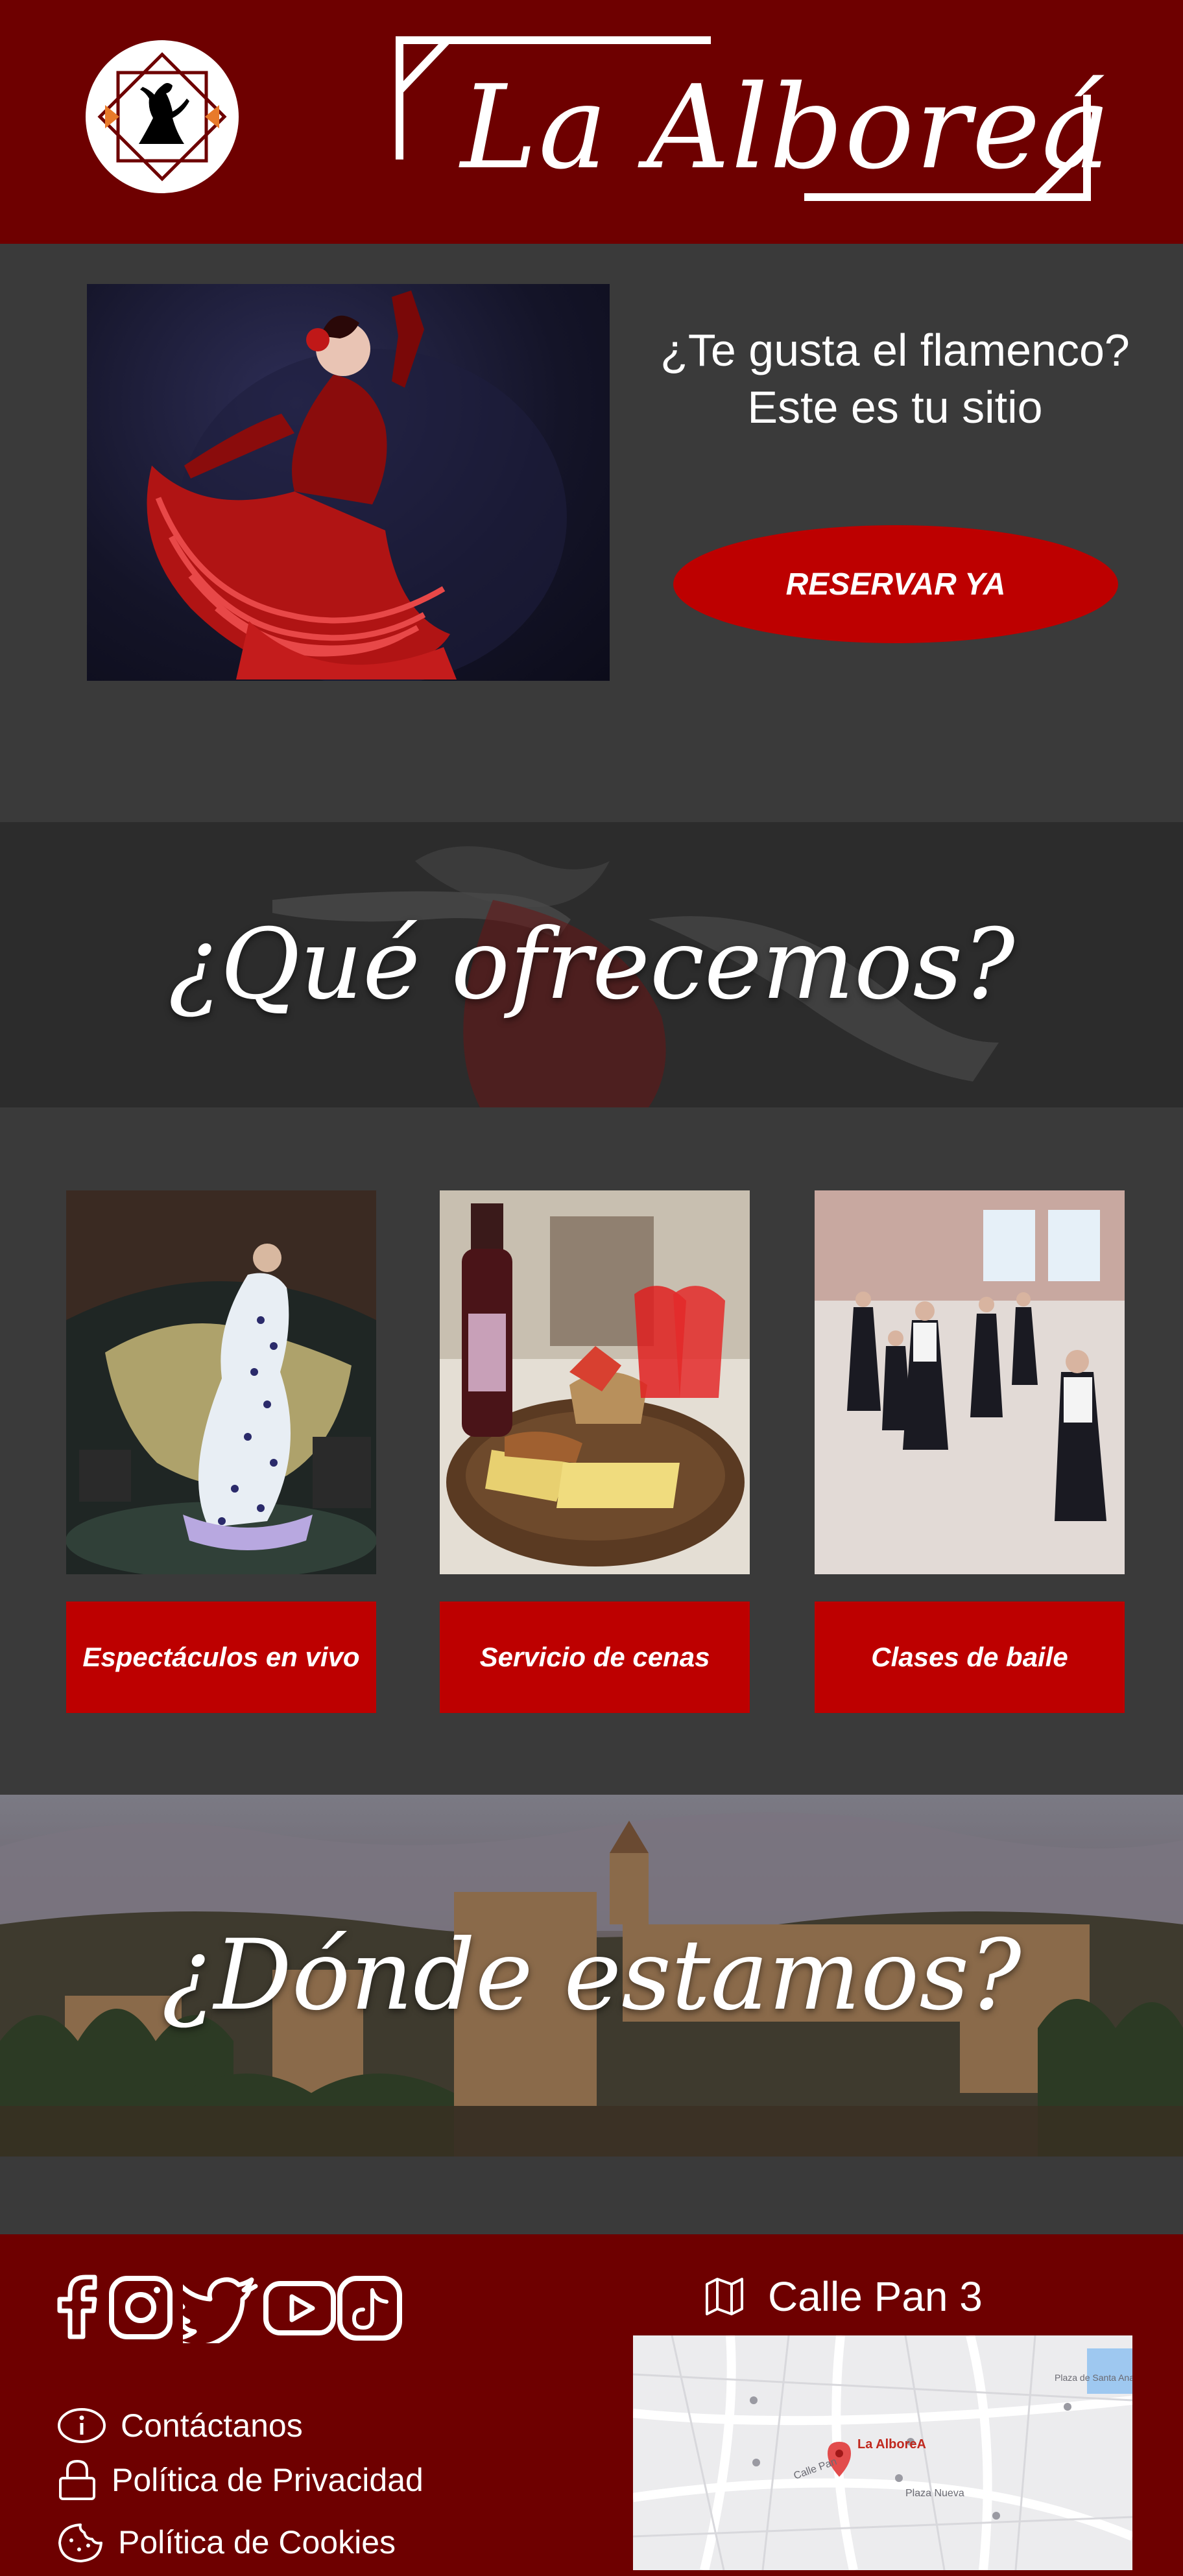  I want to click on address-text: Calle Pan 3, so click(876, 2296).